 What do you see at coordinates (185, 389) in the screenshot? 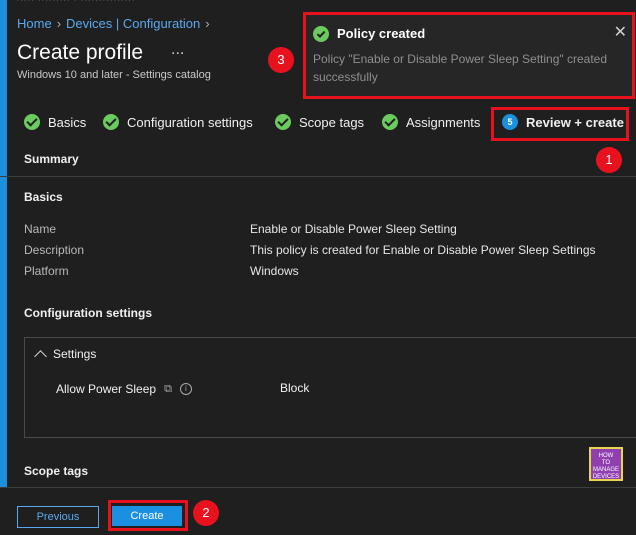
I see `info-icon: i` at bounding box center [185, 389].